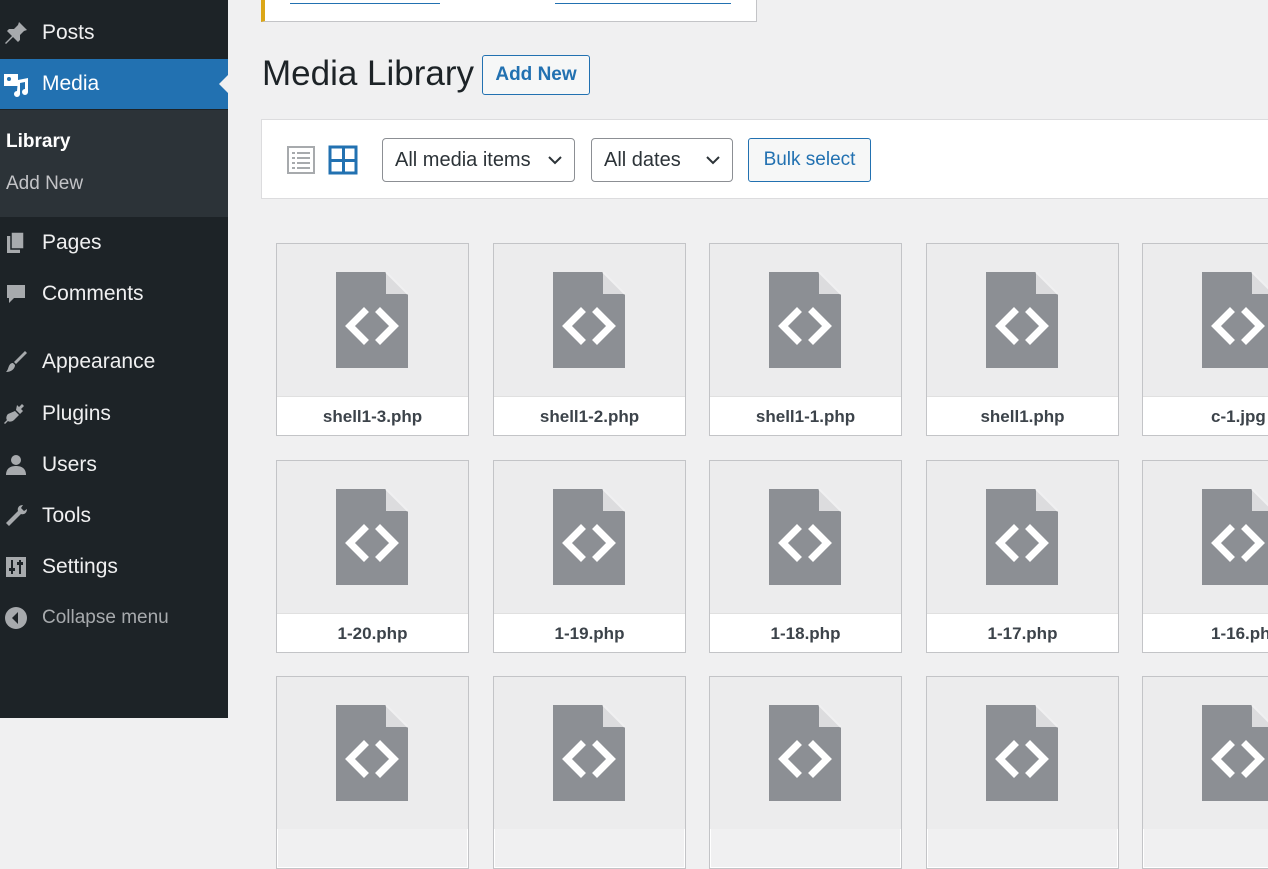  Describe the element at coordinates (372, 415) in the screenshot. I see `media-filename: shell1-3.php` at that location.